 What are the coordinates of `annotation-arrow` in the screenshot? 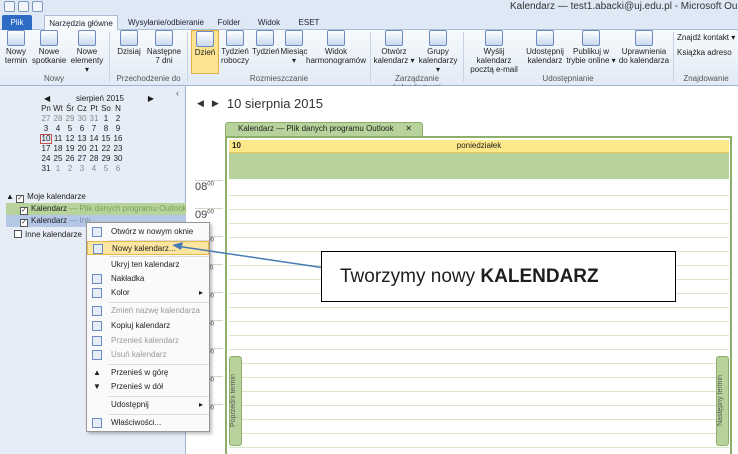 It's located at (249, 255).